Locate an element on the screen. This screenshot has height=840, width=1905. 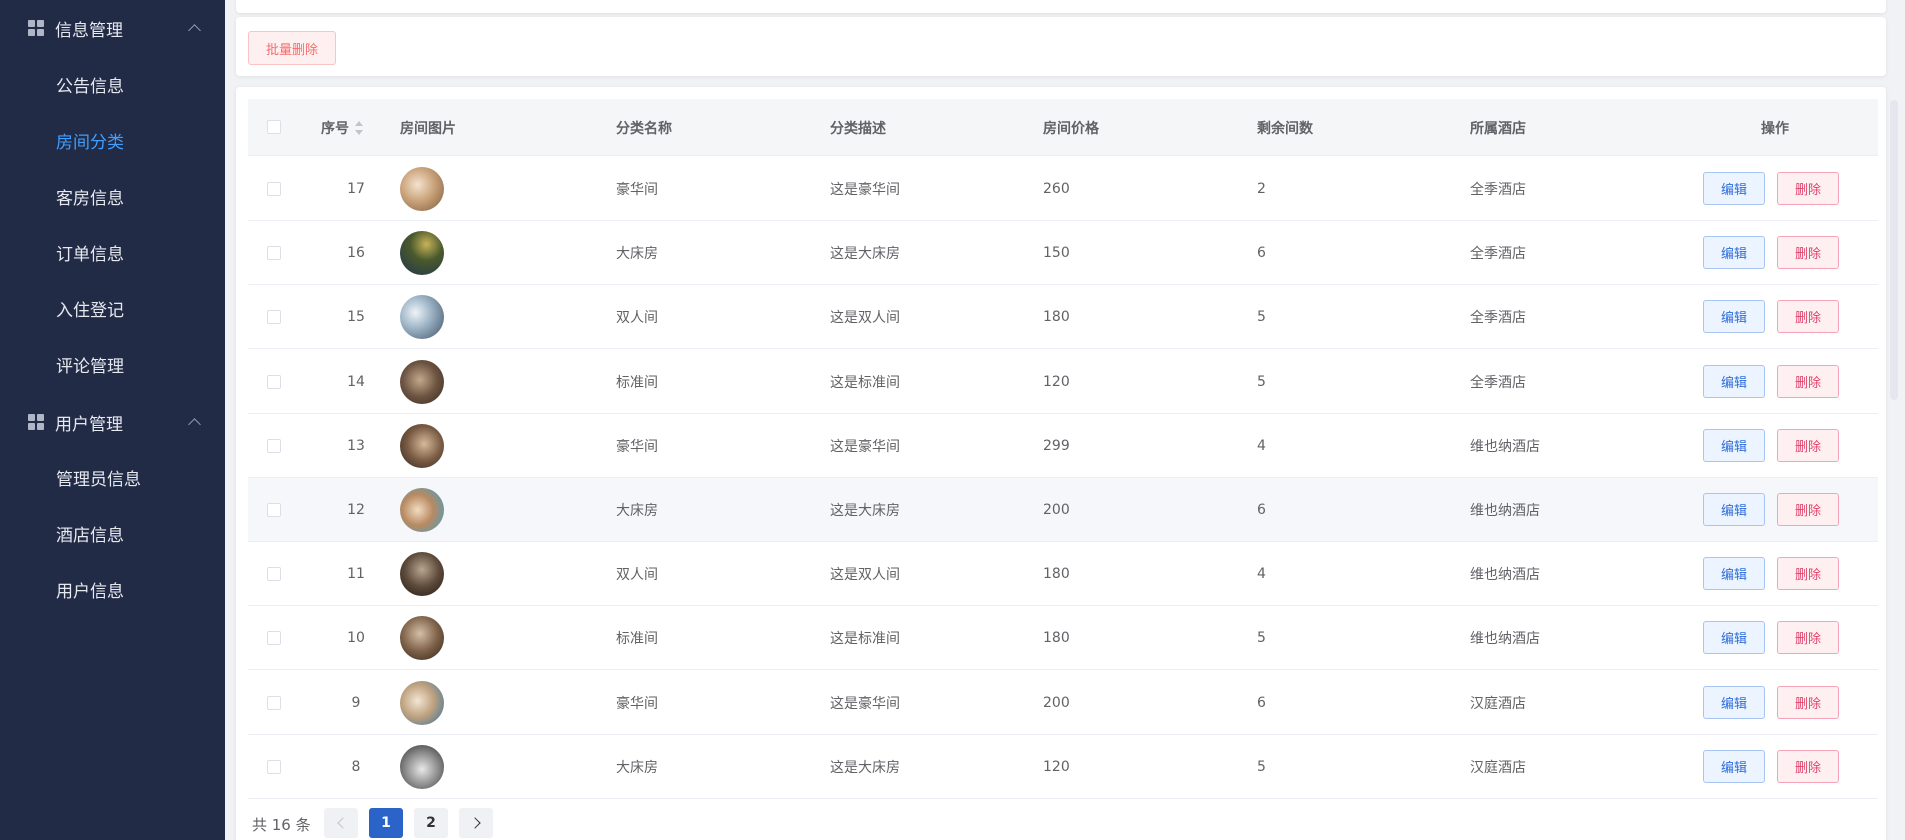
sort-icon is located at coordinates (359, 127).